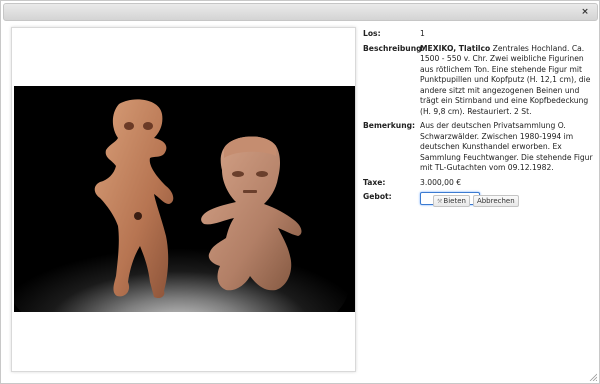  I want to click on beschreibung-title: MEXIKO, Tlatilco, so click(455, 48).